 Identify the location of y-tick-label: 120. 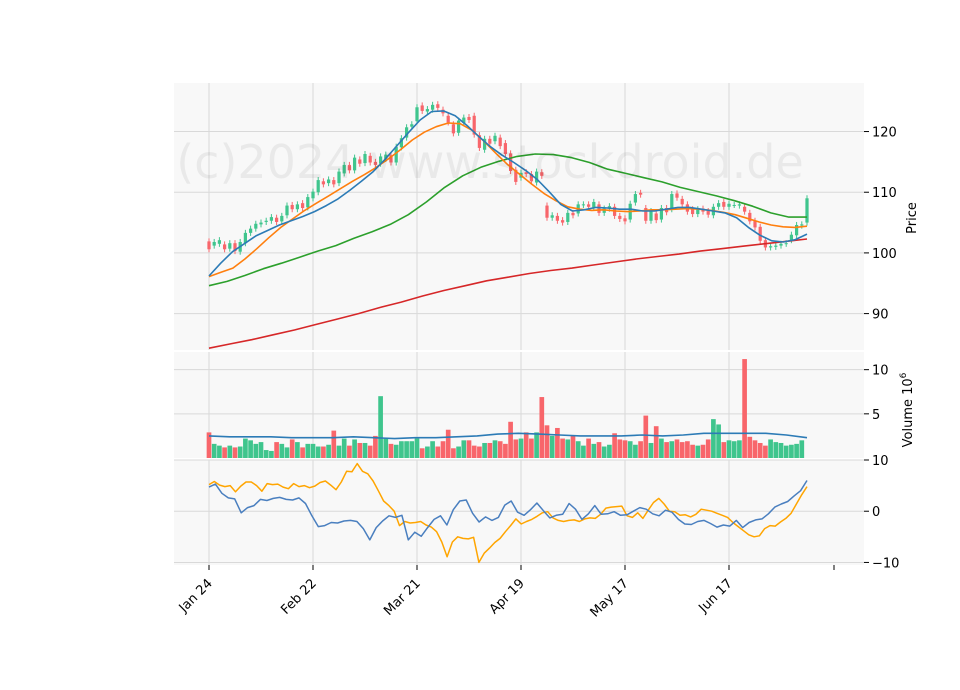
(884, 133).